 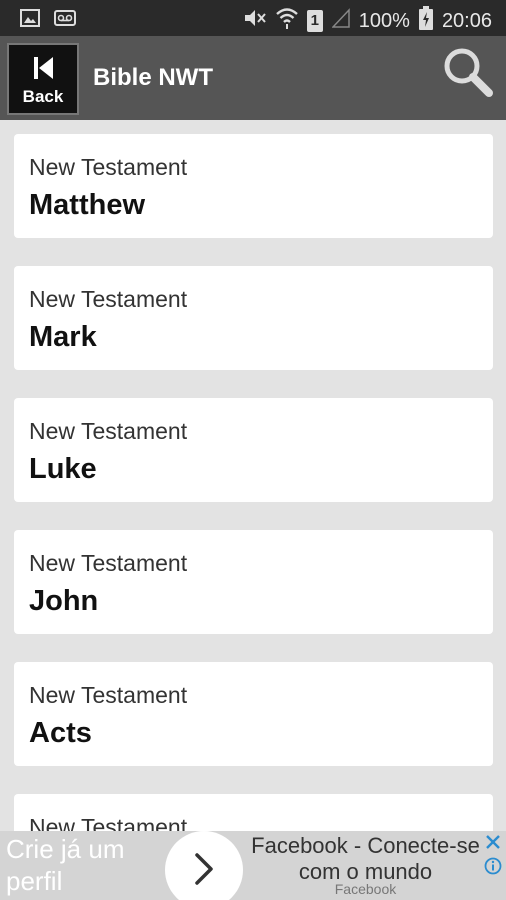 What do you see at coordinates (493, 842) in the screenshot?
I see `ad-close-icon` at bounding box center [493, 842].